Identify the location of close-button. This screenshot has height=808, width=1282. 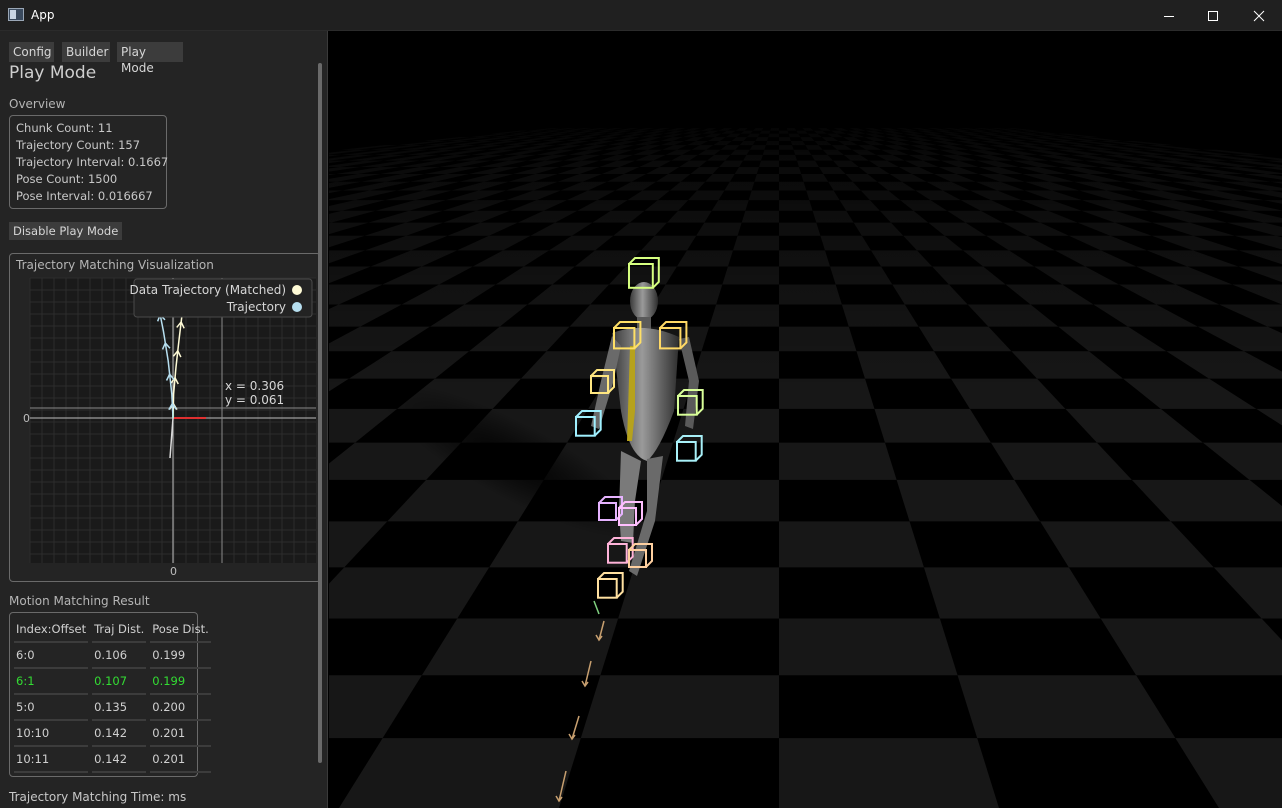
(1259, 15).